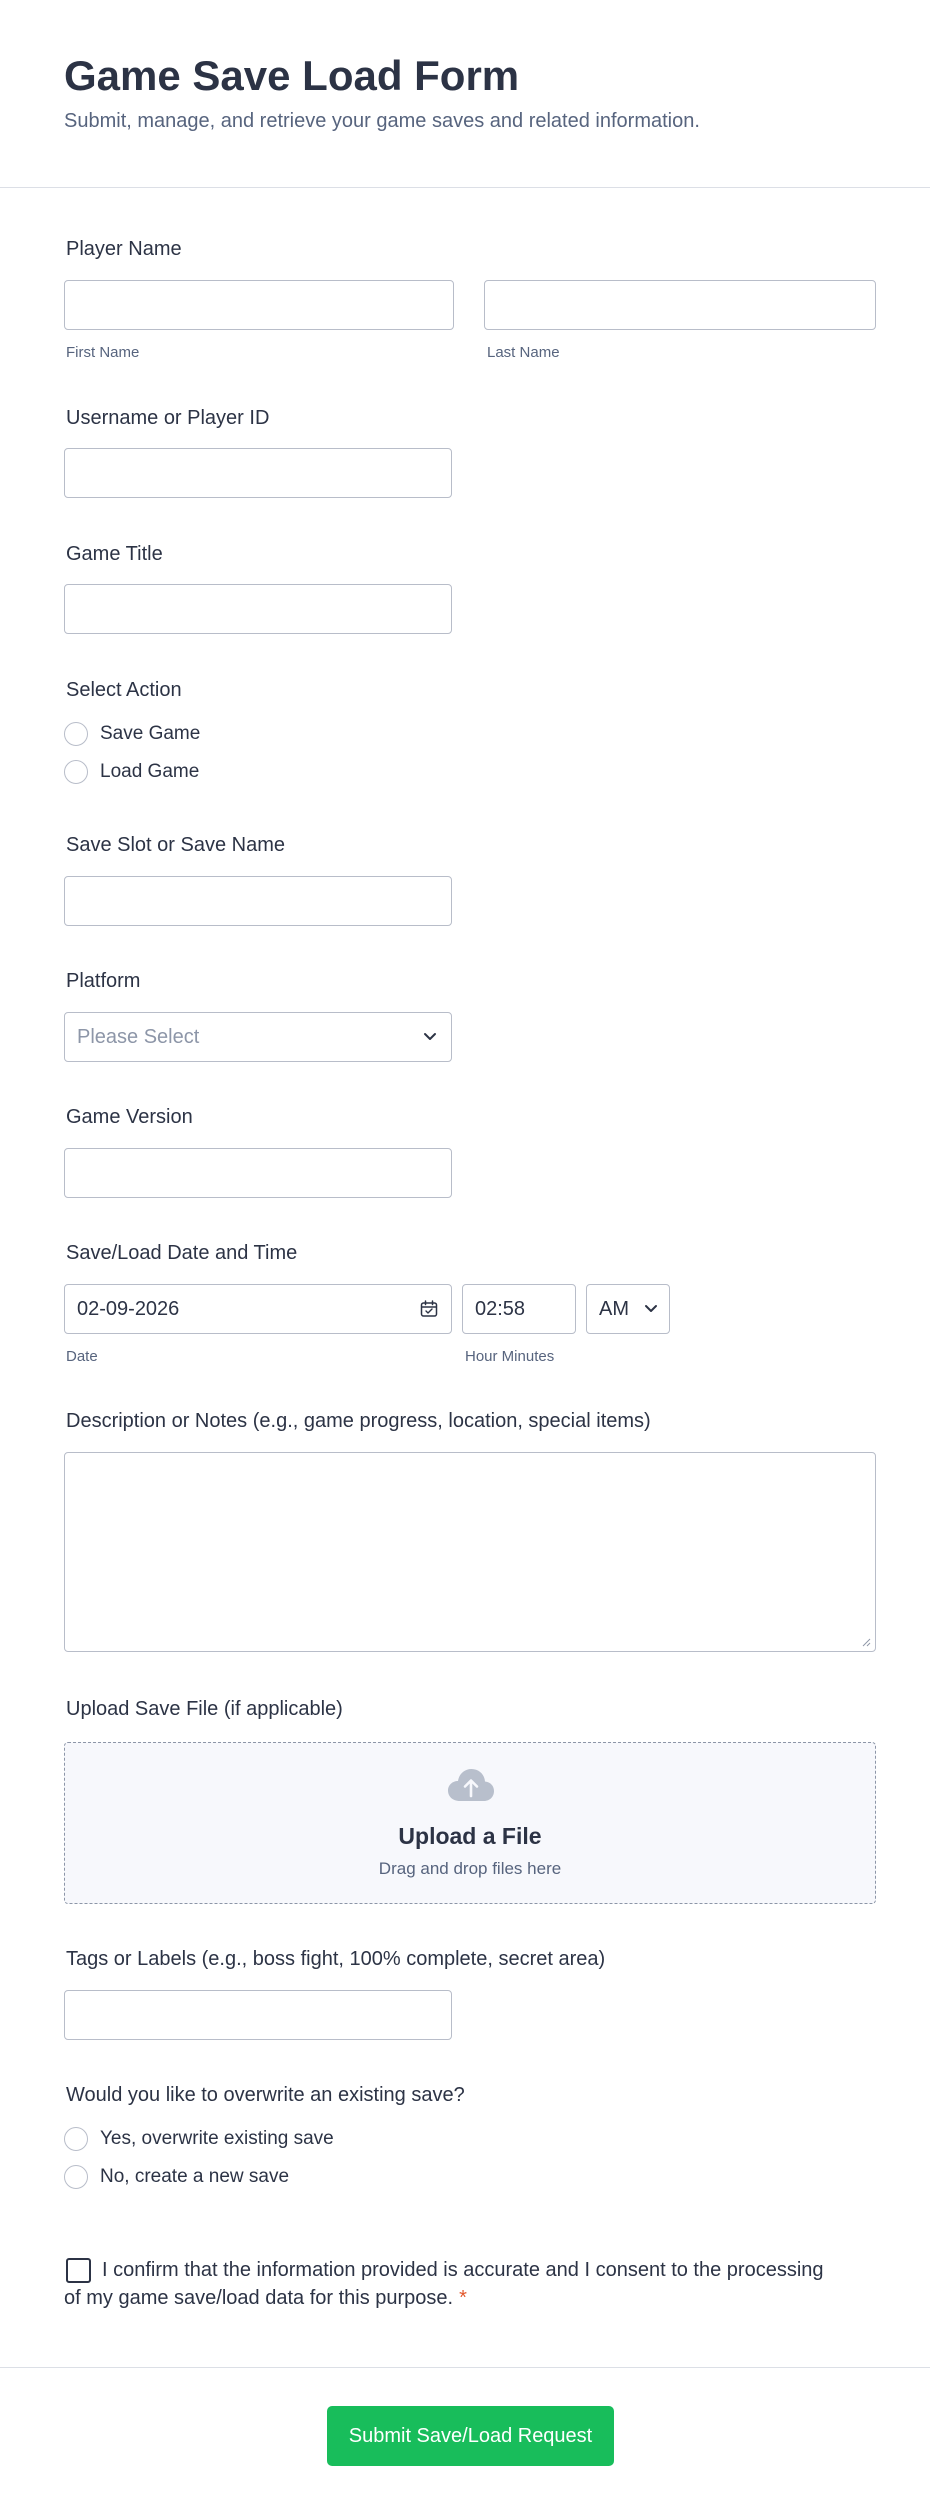  Describe the element at coordinates (470, 2436) in the screenshot. I see `submit-button: Submit Save/Load Request` at that location.